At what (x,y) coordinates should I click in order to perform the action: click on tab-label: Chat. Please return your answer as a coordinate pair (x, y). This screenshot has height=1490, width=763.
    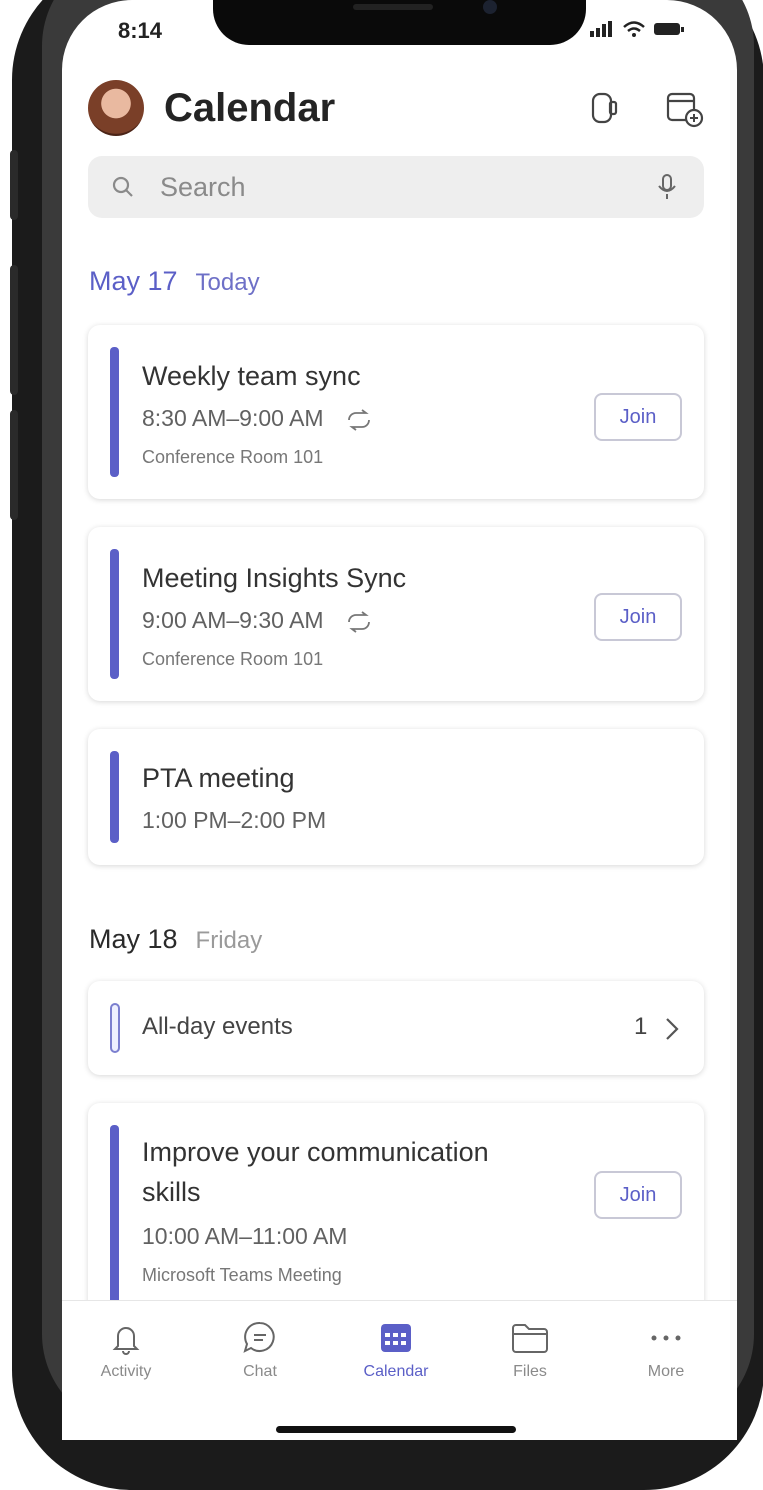
    Looking at the image, I should click on (260, 1371).